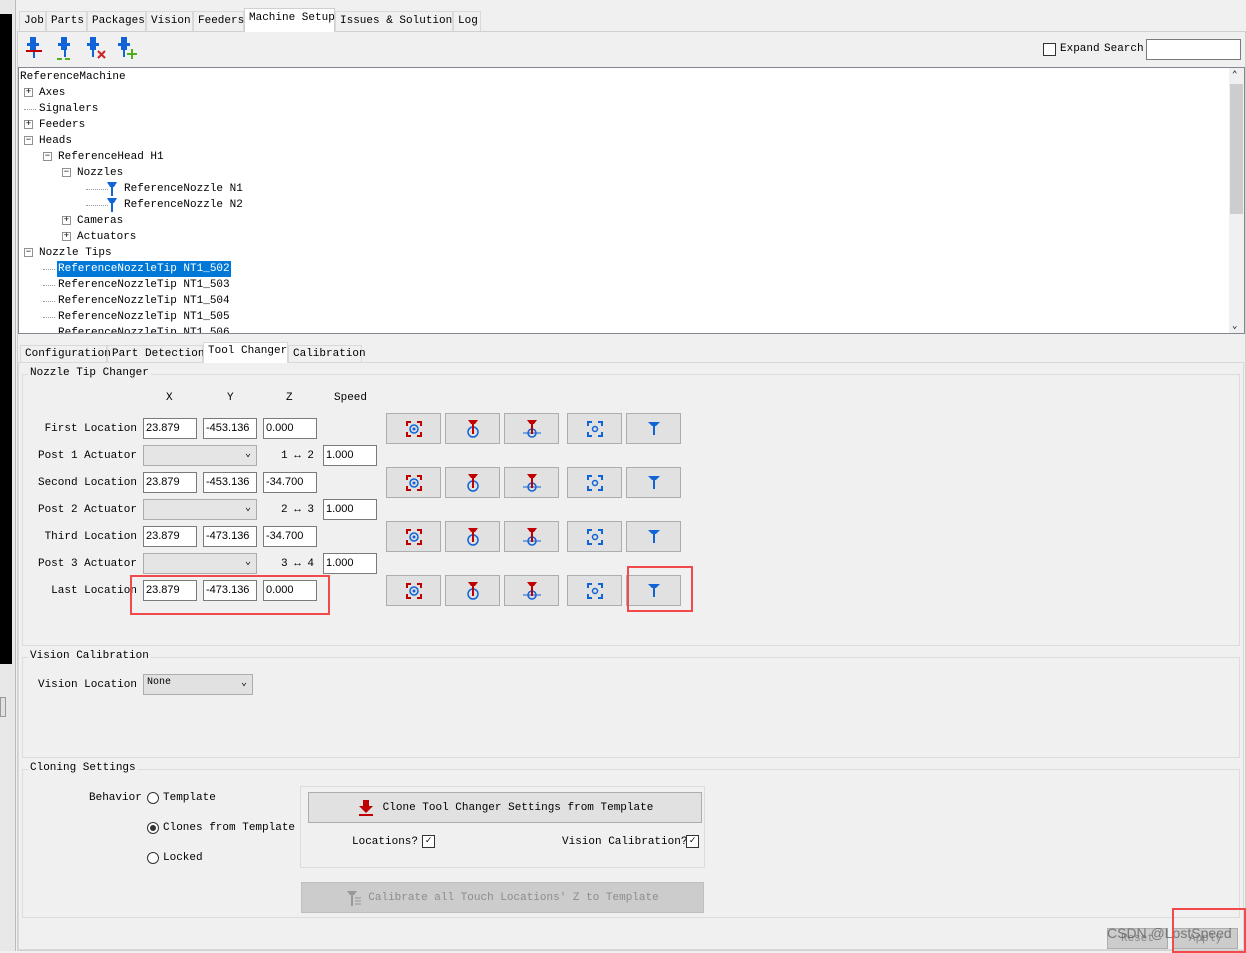 Image resolution: width=1246 pixels, height=953 pixels. What do you see at coordinates (290, 428) in the screenshot?
I see `location-z-input: 0.000` at bounding box center [290, 428].